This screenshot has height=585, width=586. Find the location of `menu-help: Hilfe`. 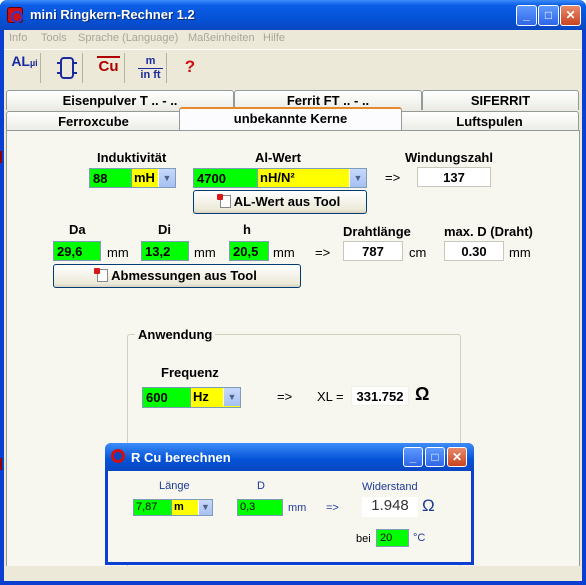

menu-help: Hilfe is located at coordinates (274, 38).